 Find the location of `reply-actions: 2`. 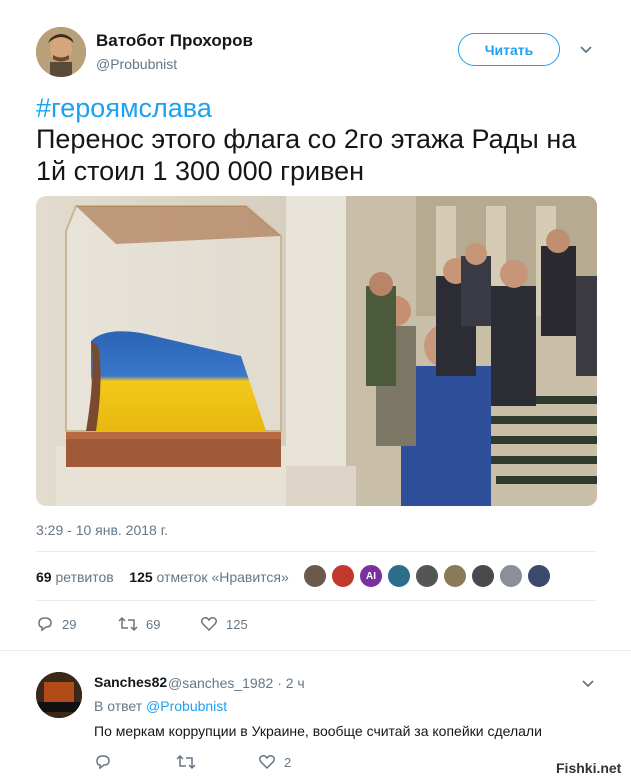

reply-actions: 2 is located at coordinates (192, 762).